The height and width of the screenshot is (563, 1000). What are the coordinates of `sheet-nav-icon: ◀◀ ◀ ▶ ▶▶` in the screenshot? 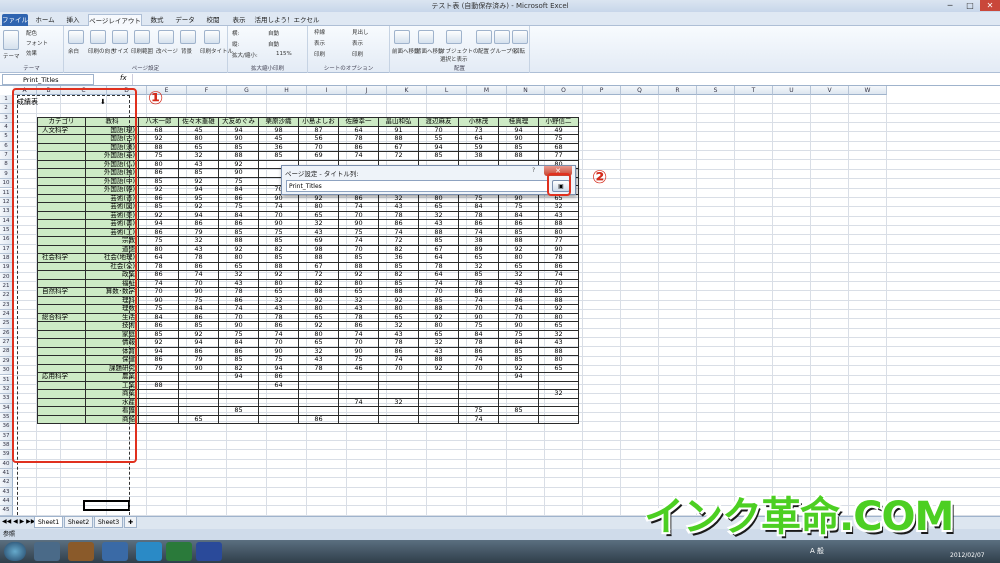 It's located at (18, 521).